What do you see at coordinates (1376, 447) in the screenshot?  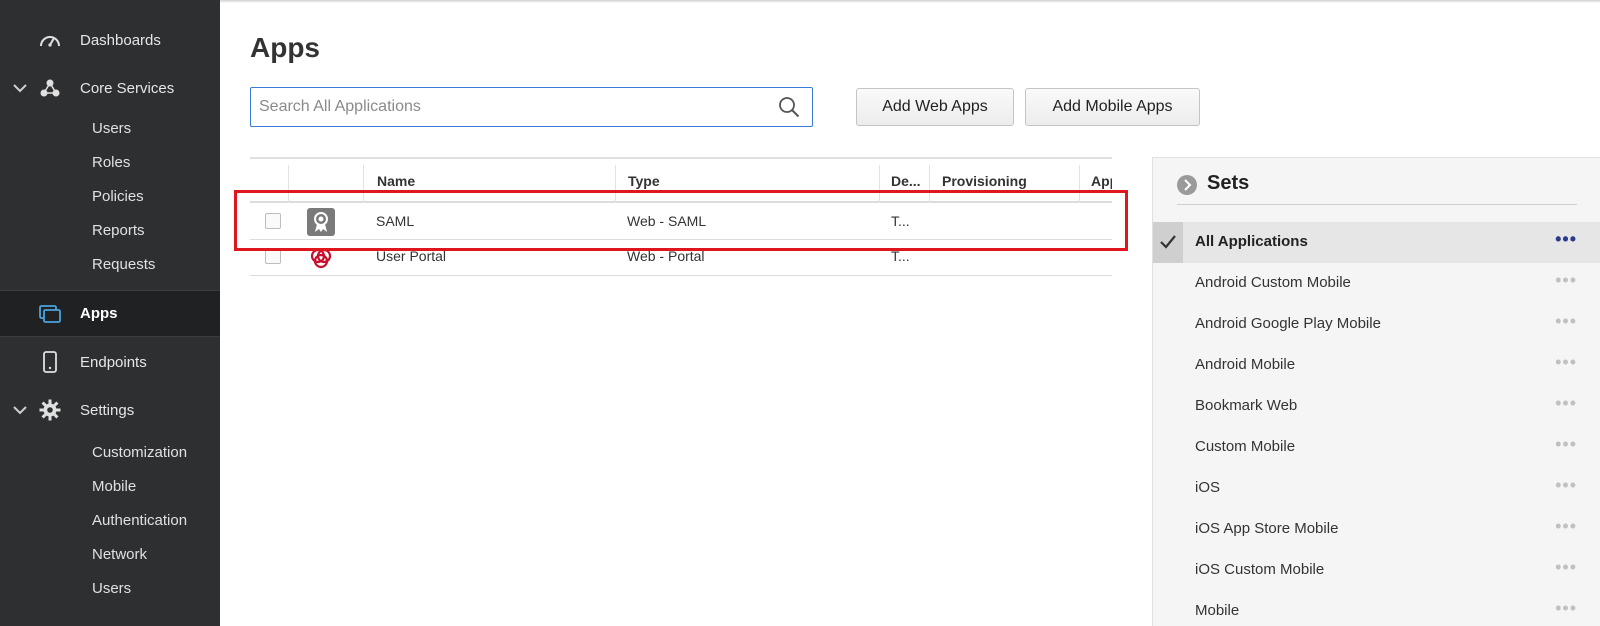 I see `set-item: Custom Mobile •••` at bounding box center [1376, 447].